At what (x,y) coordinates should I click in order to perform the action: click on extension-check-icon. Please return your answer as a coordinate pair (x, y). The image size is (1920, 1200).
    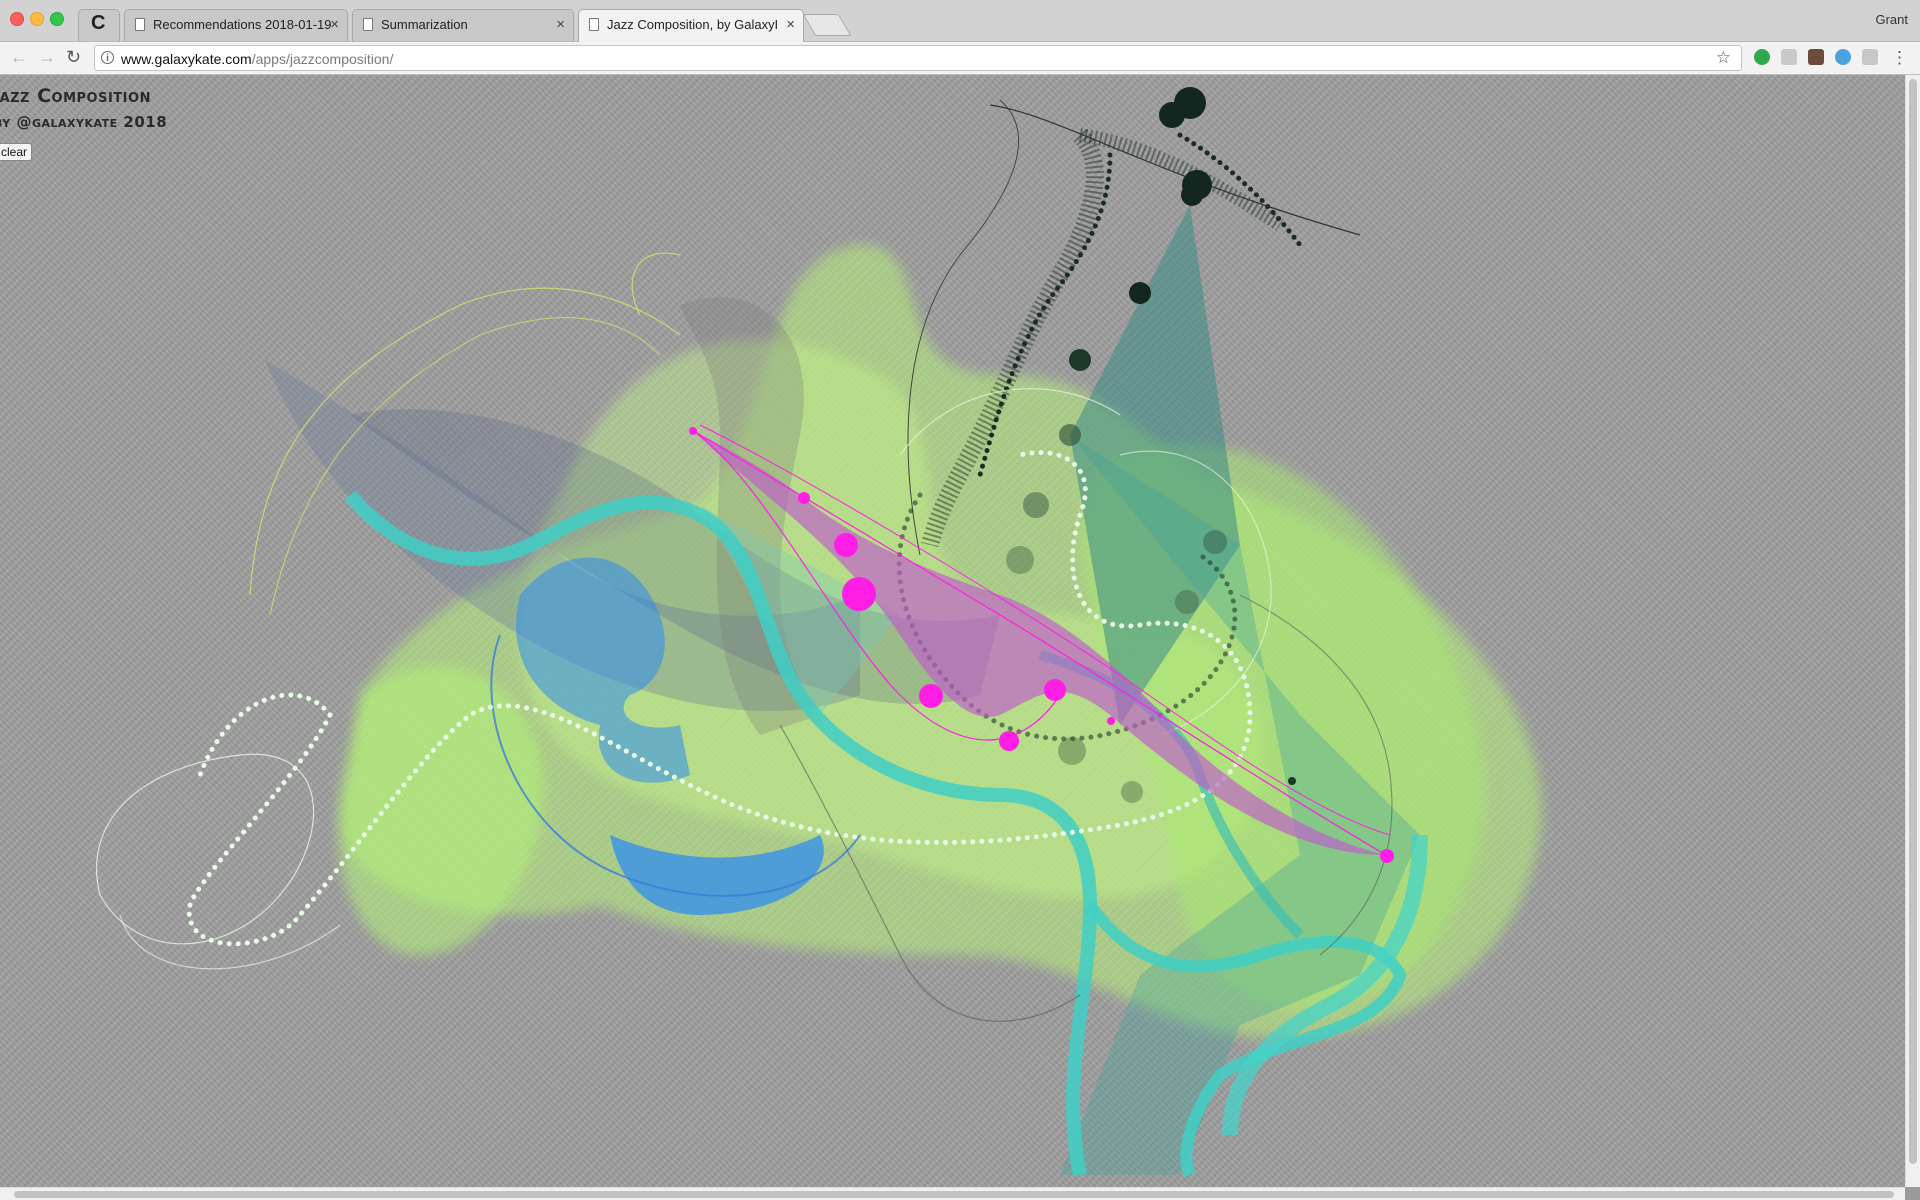
    Looking at the image, I should click on (1843, 57).